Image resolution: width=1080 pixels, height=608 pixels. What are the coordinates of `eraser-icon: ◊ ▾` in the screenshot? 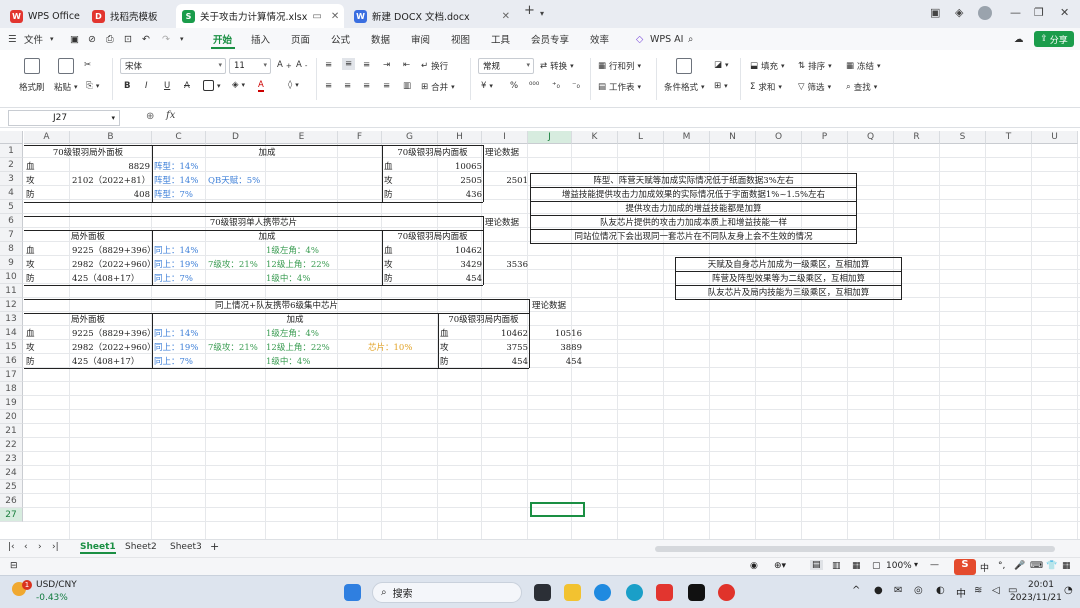 It's located at (293, 85).